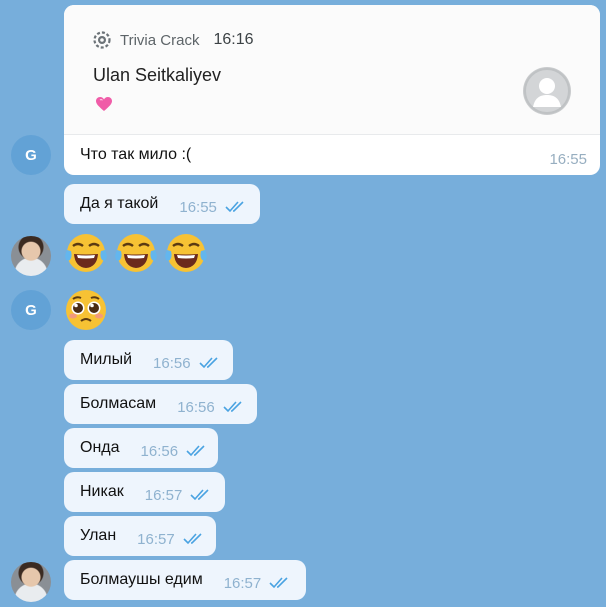 The width and height of the screenshot is (606, 607). I want to click on pink-heart-icon, so click(104, 104).